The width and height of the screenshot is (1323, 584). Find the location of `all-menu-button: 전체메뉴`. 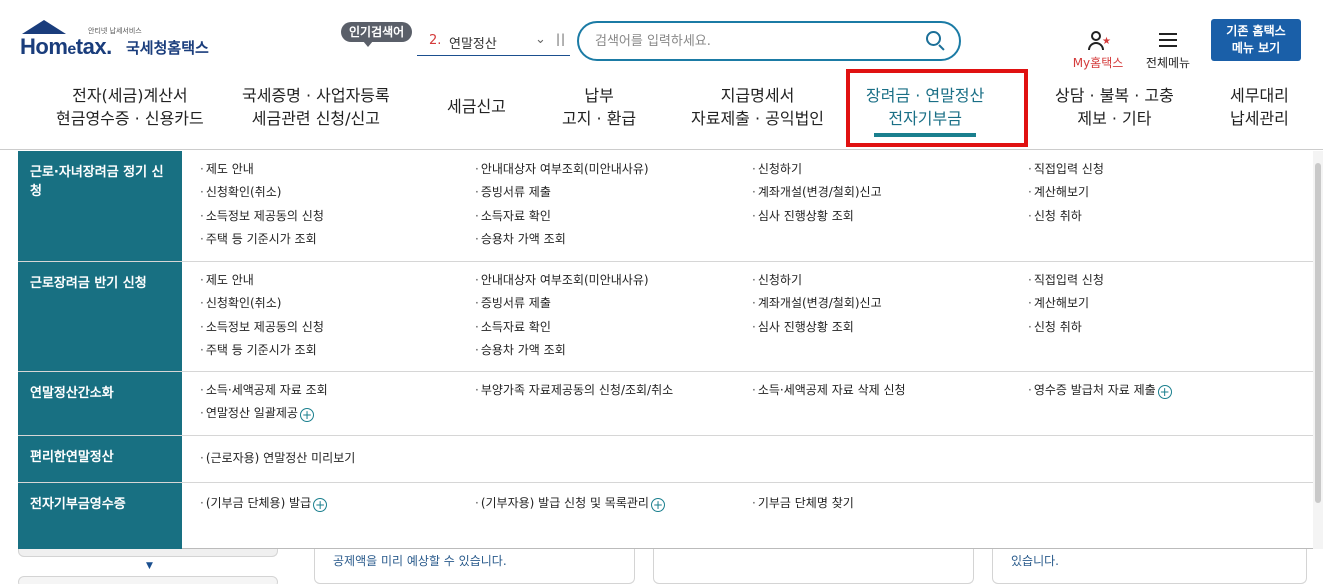

all-menu-button: 전체메뉴 is located at coordinates (1168, 50).